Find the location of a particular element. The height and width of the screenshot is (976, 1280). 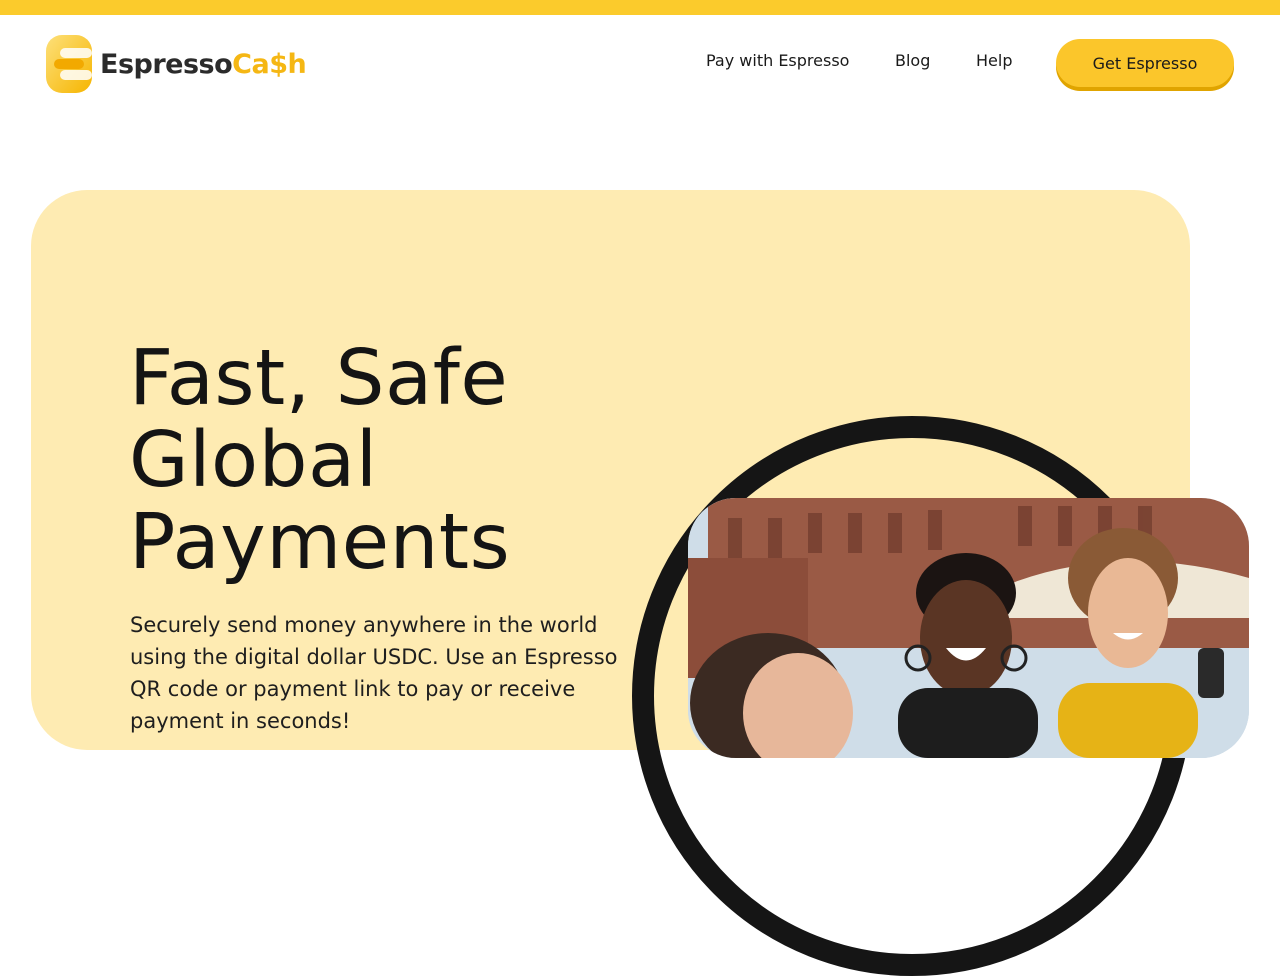

get-espresso-button: Get Espresso is located at coordinates (1145, 63).